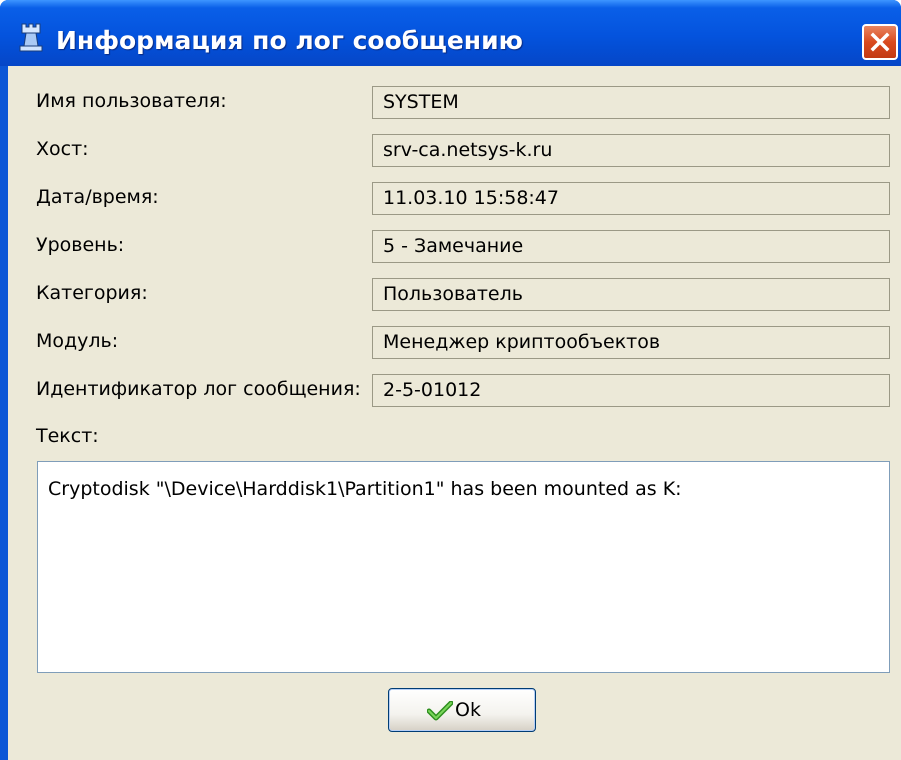 This screenshot has height=760, width=901. I want to click on window-title: Информация по лог сообщению, so click(289, 40).